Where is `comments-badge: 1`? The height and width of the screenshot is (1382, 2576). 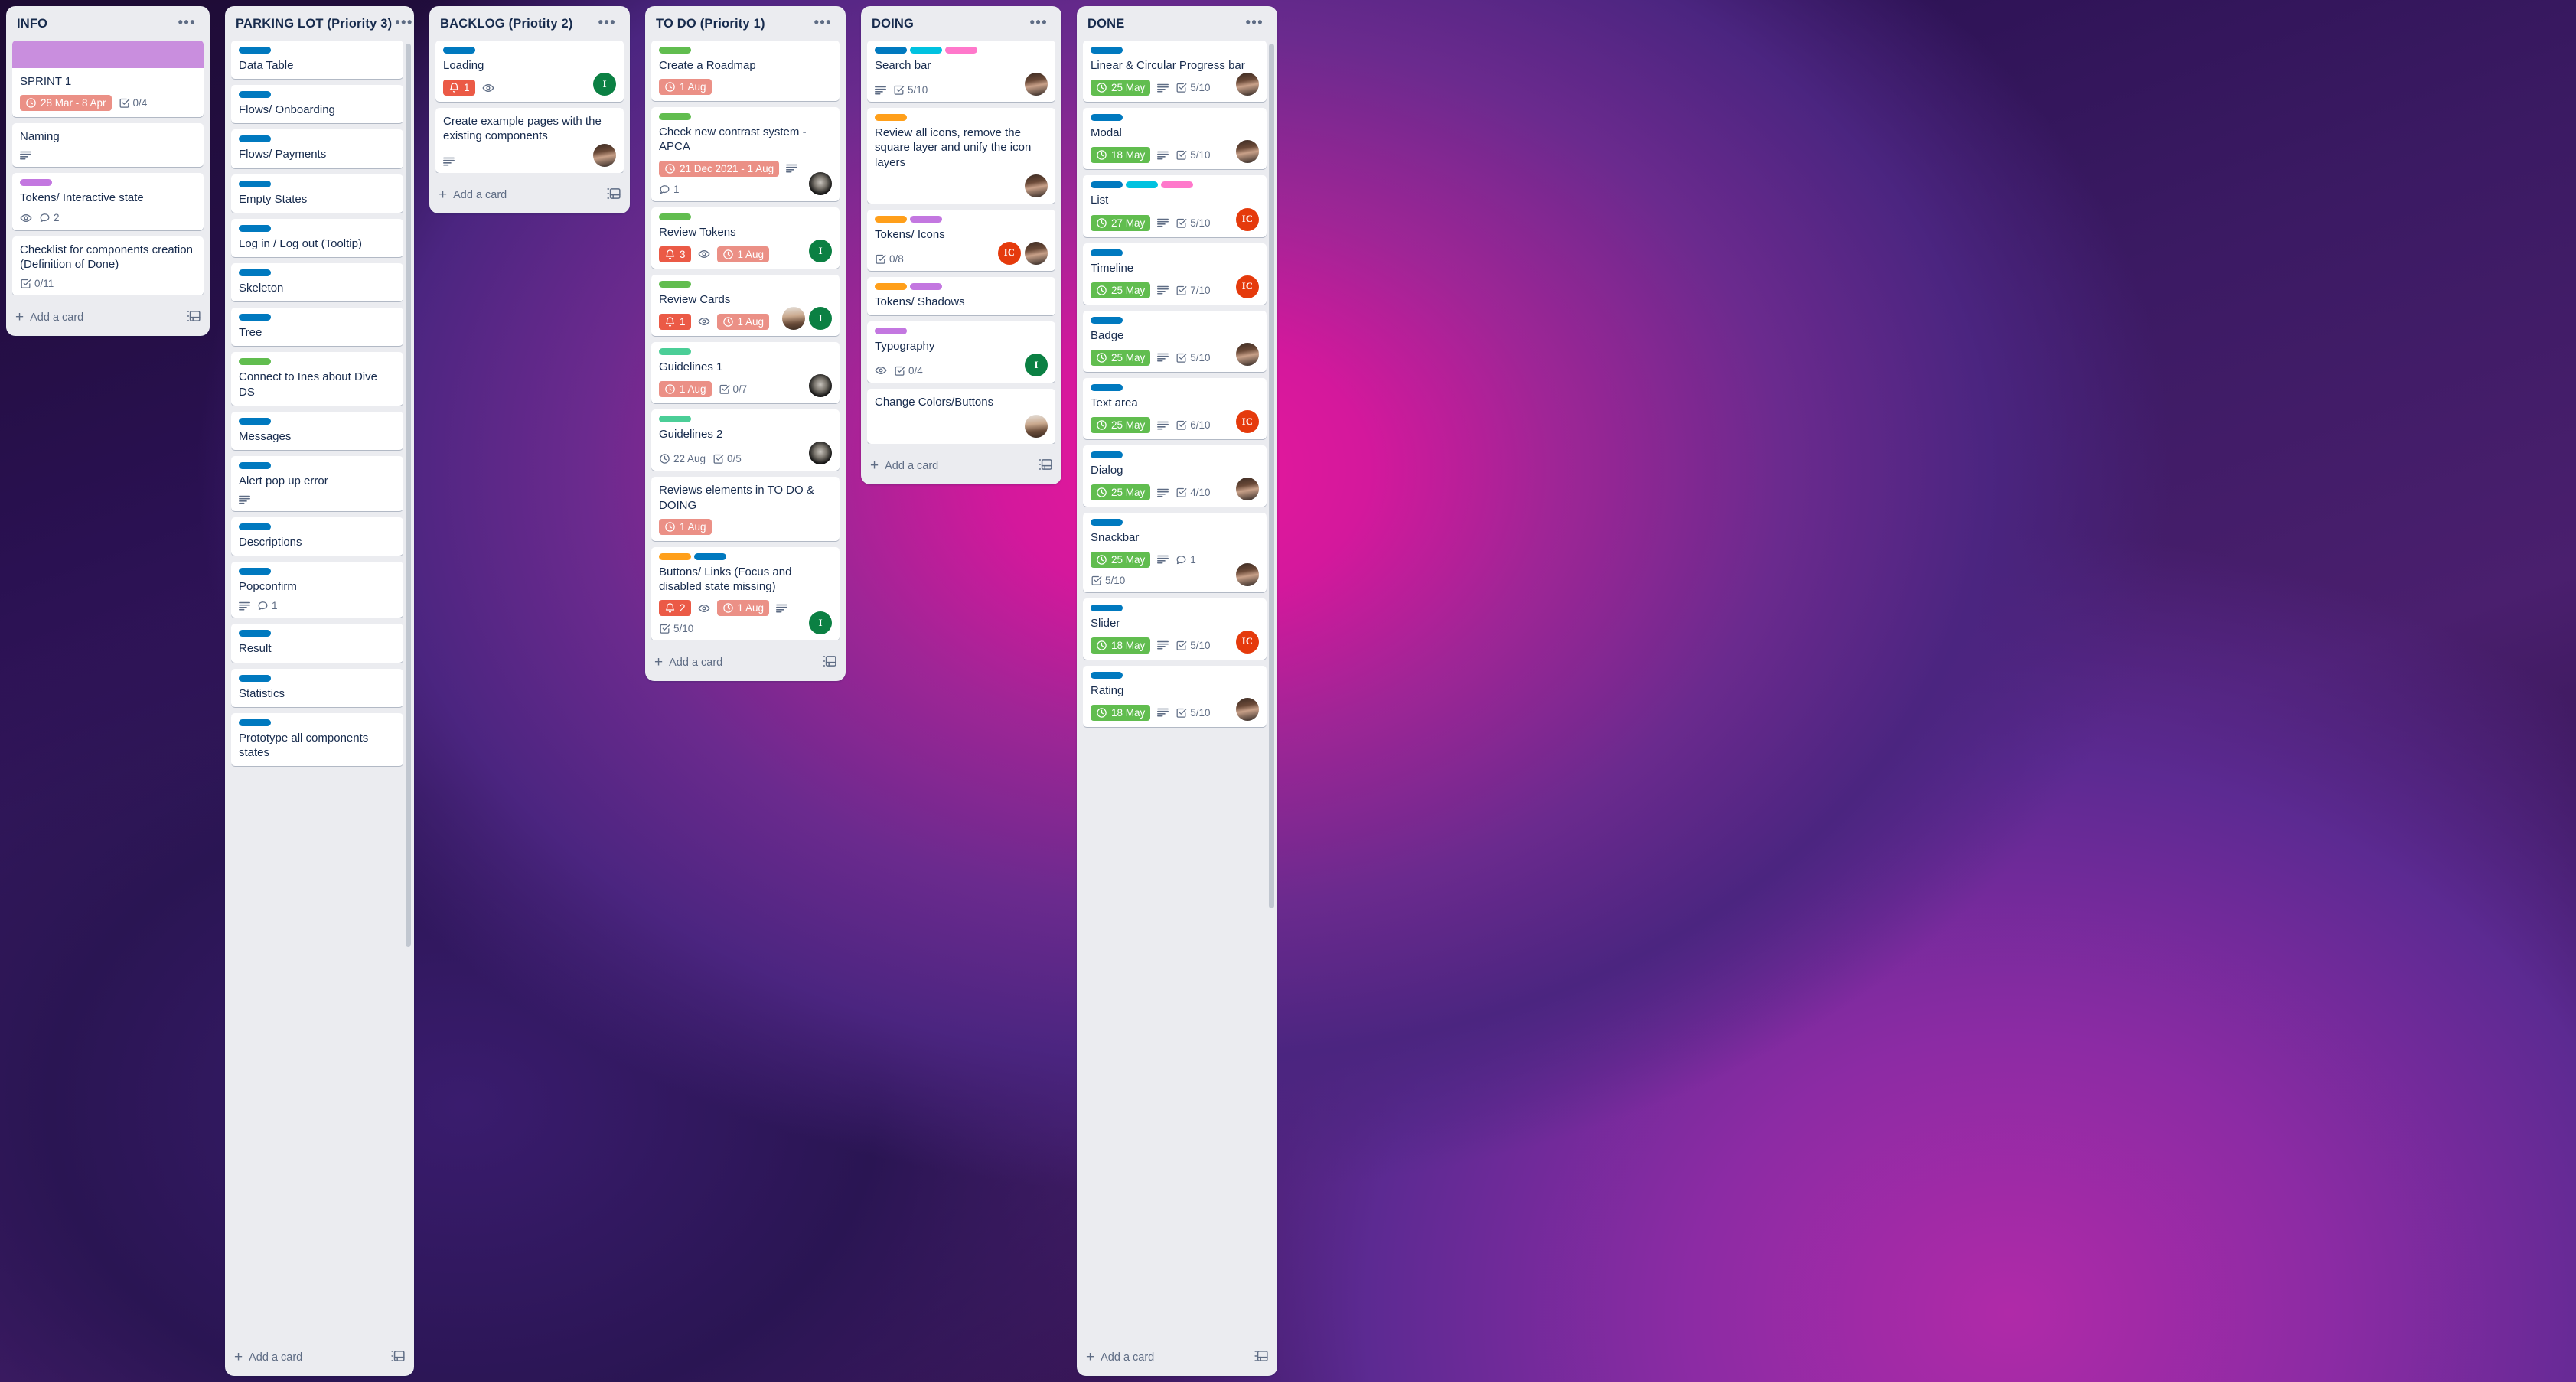
comments-badge: 1 is located at coordinates (669, 189).